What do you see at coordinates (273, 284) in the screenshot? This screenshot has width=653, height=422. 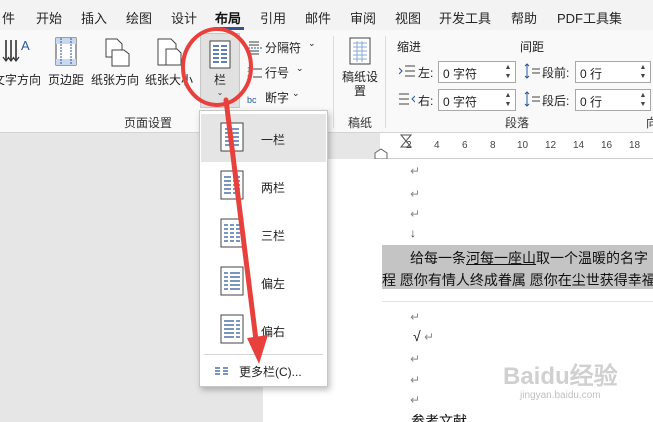 I see `menu-item-label: 偏左` at bounding box center [273, 284].